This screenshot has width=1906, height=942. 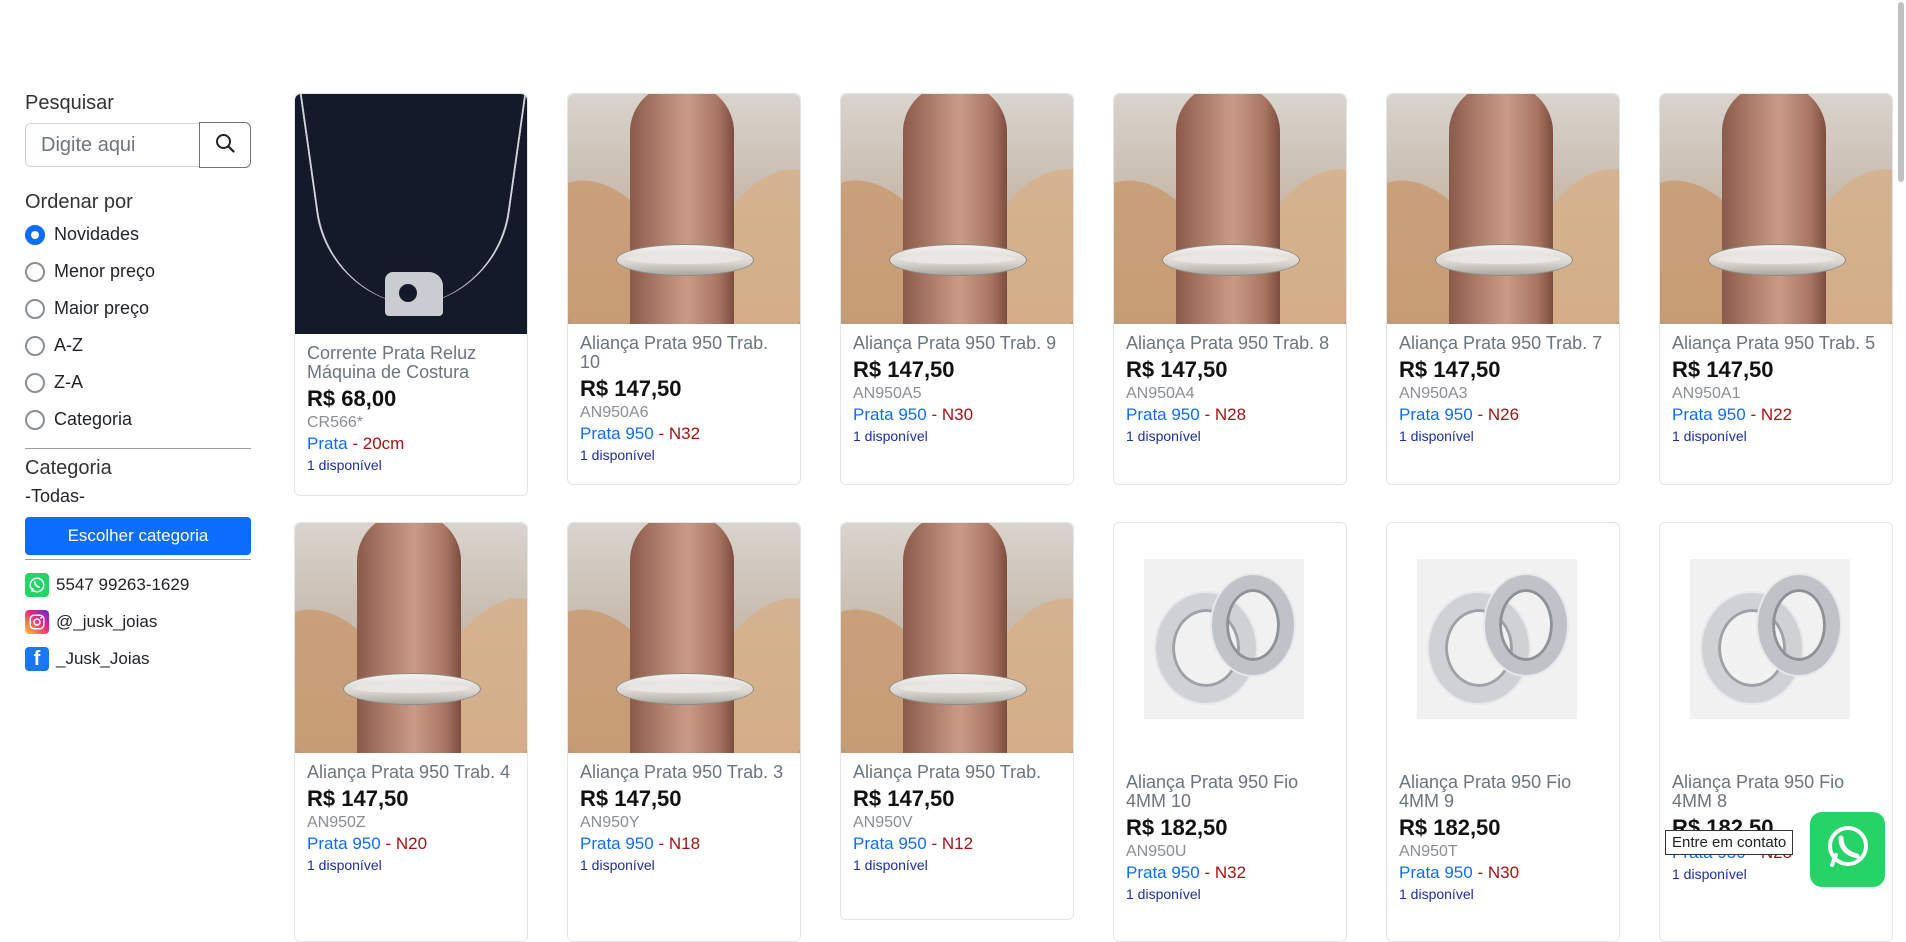 What do you see at coordinates (138, 382) in the screenshot?
I see `sort-option: Z-A` at bounding box center [138, 382].